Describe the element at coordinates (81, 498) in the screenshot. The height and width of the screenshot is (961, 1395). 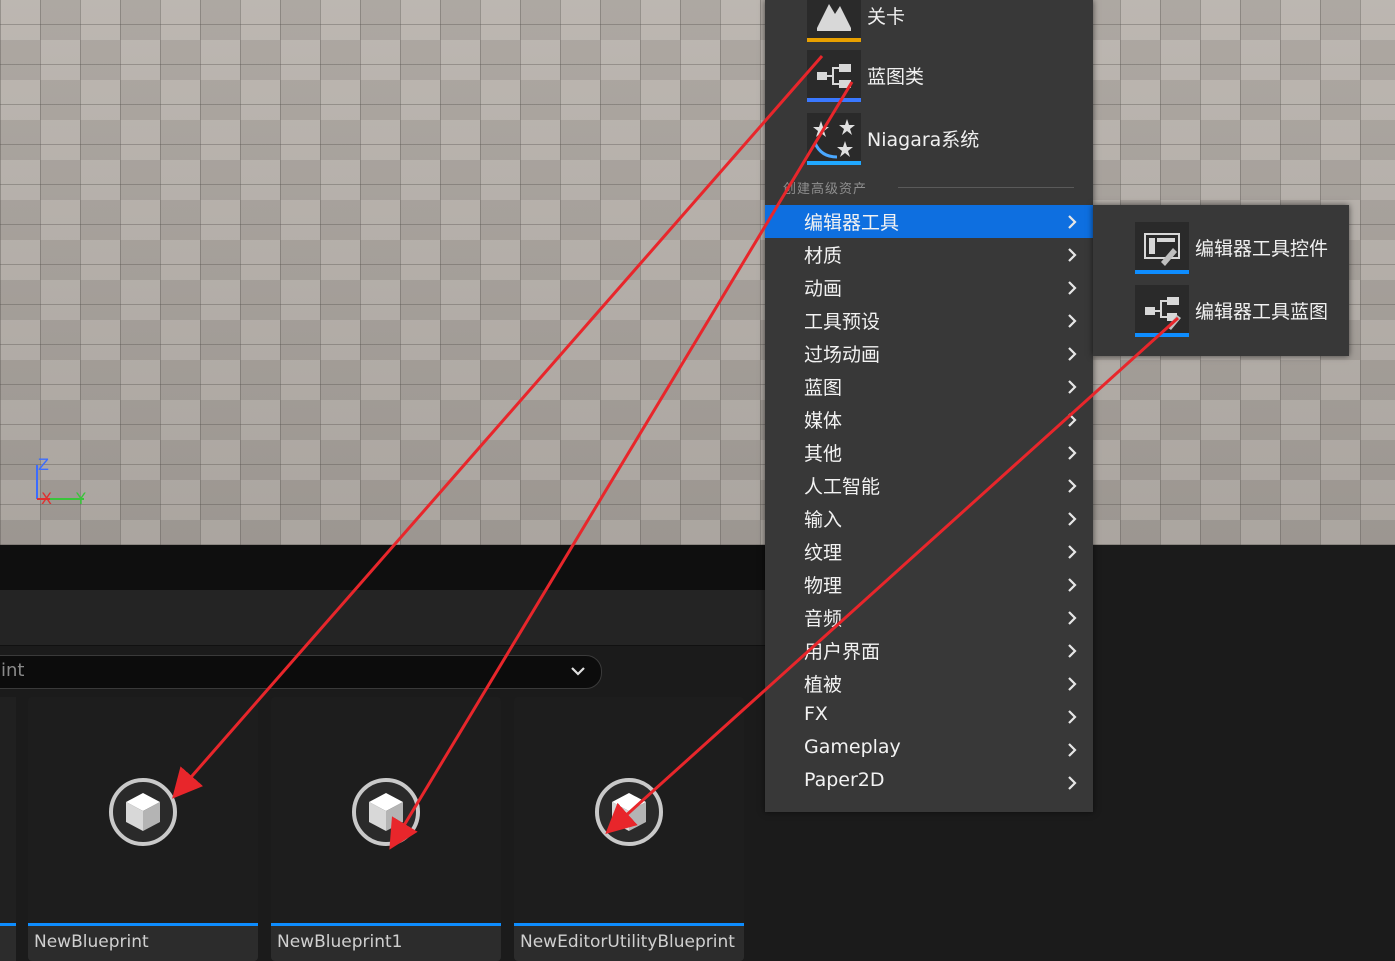
I see `axis-y-label: Y` at that location.